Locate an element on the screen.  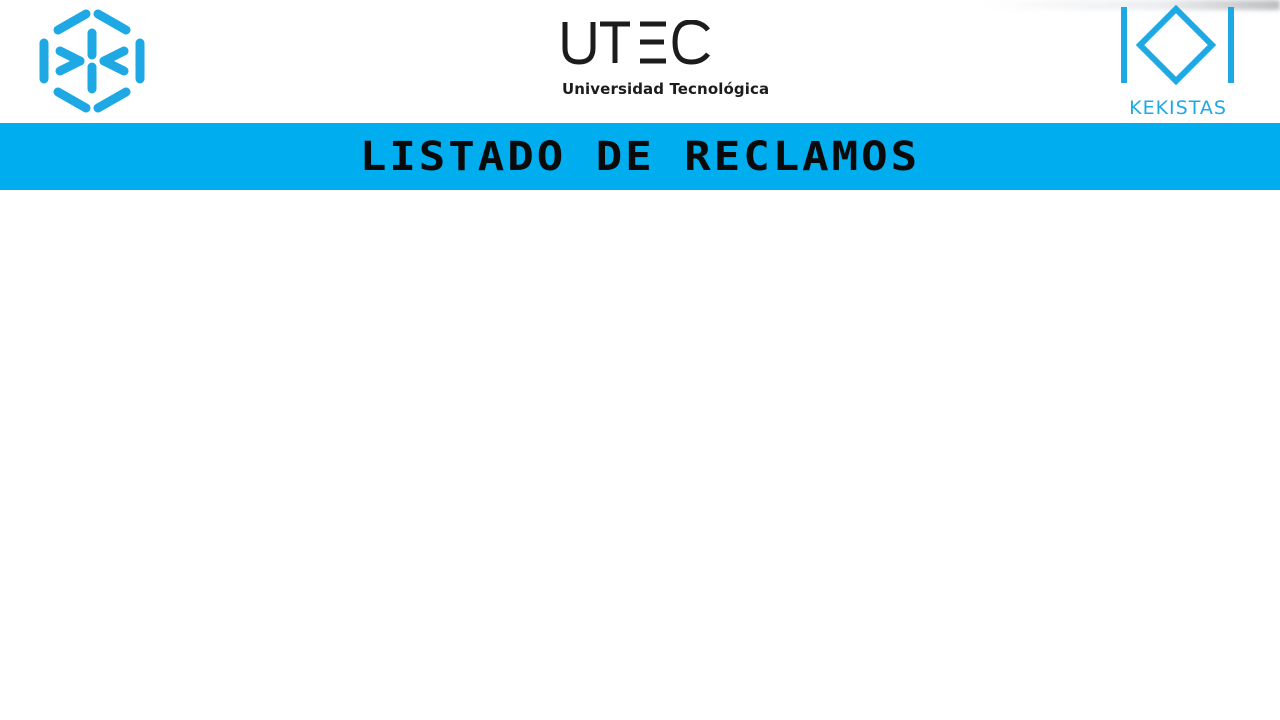
kekistas-logo: KEKISTAS is located at coordinates (1178, 62).